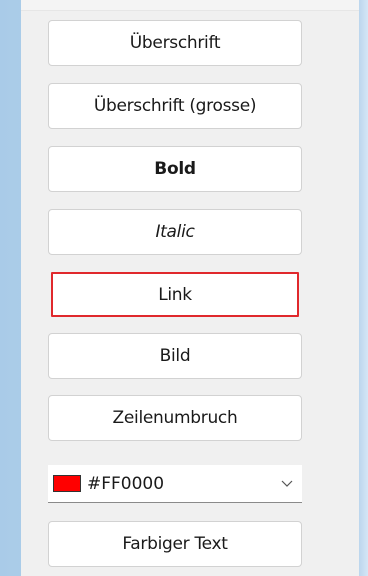 The width and height of the screenshot is (368, 576). Describe the element at coordinates (175, 43) in the screenshot. I see `heading-button: Überschrift` at that location.